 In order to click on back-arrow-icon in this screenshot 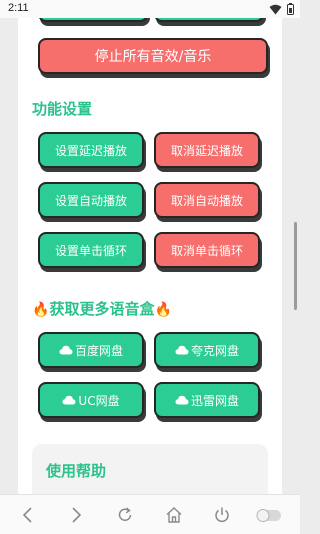, I will do `click(28, 515)`.